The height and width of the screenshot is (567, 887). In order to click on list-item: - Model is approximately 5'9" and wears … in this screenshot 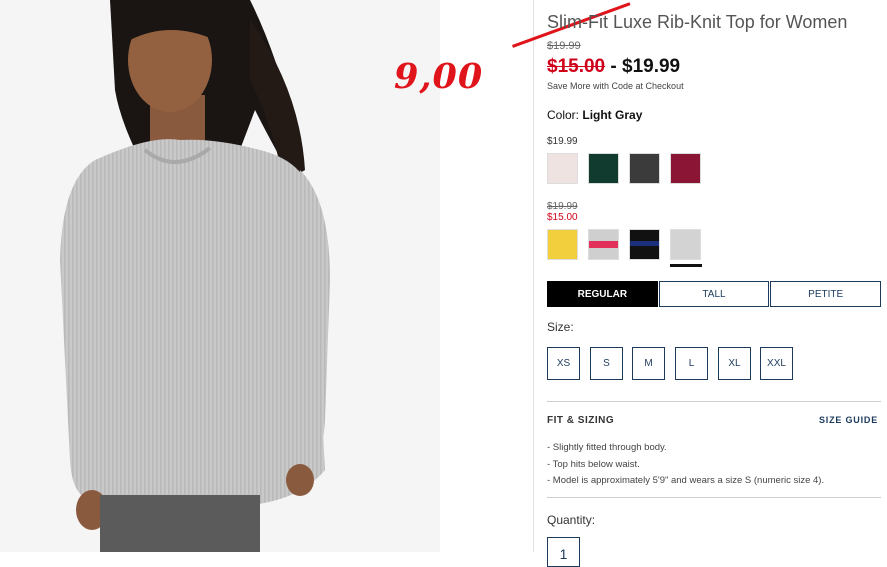, I will do `click(686, 480)`.